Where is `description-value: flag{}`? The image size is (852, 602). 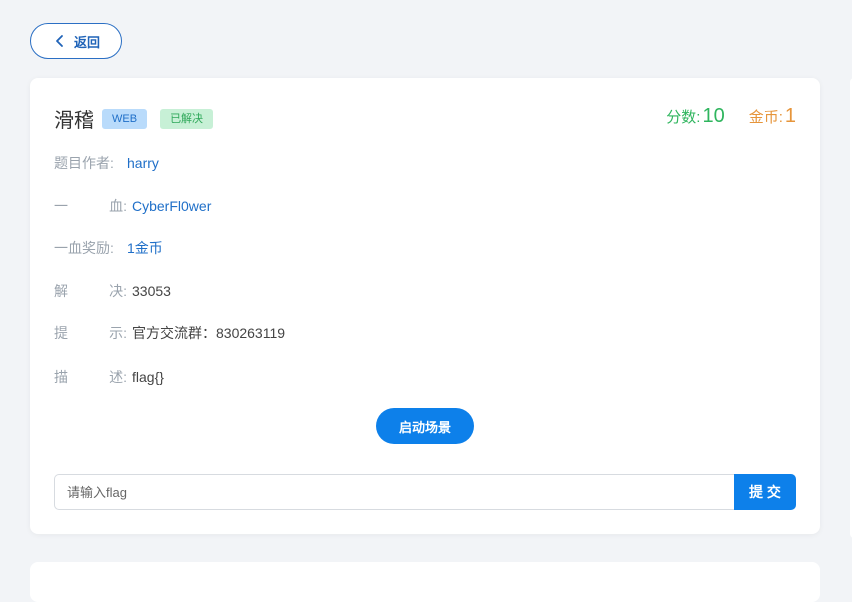
description-value: flag{} is located at coordinates (148, 377).